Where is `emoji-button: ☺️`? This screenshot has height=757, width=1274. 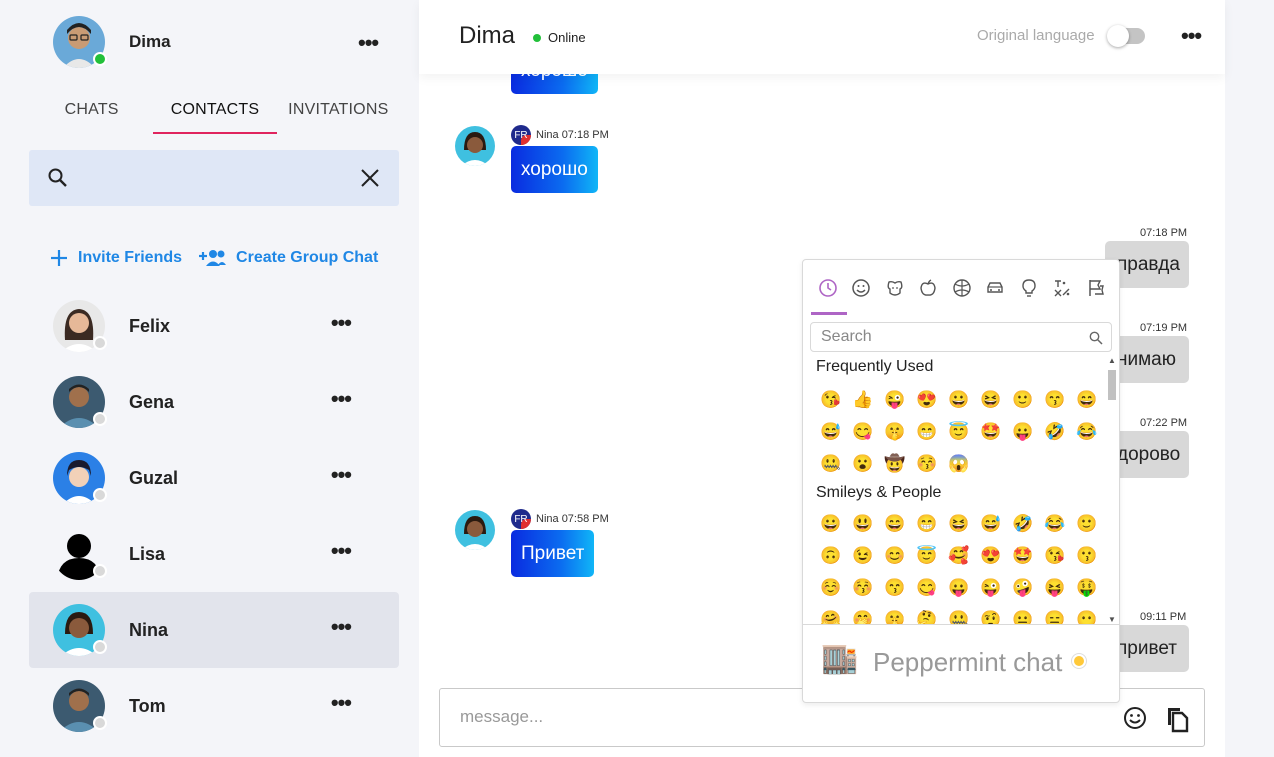
emoji-button: ☺️ is located at coordinates (831, 588).